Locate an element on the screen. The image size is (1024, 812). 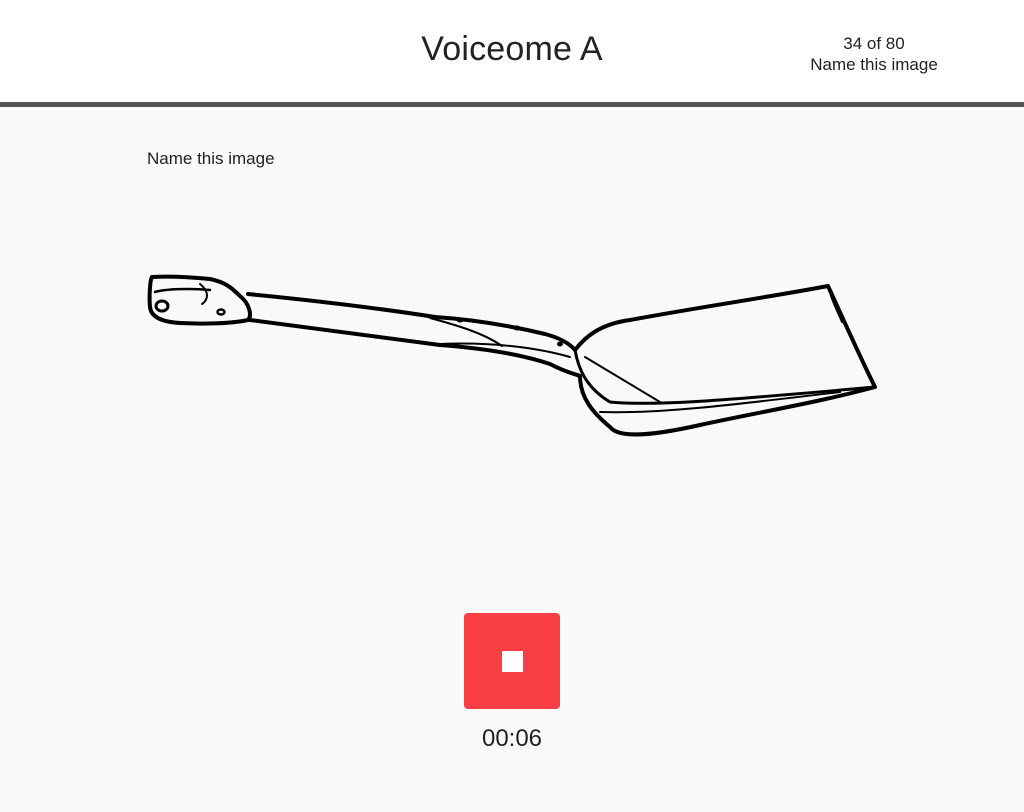
task-prompt: Name this image is located at coordinates (211, 158).